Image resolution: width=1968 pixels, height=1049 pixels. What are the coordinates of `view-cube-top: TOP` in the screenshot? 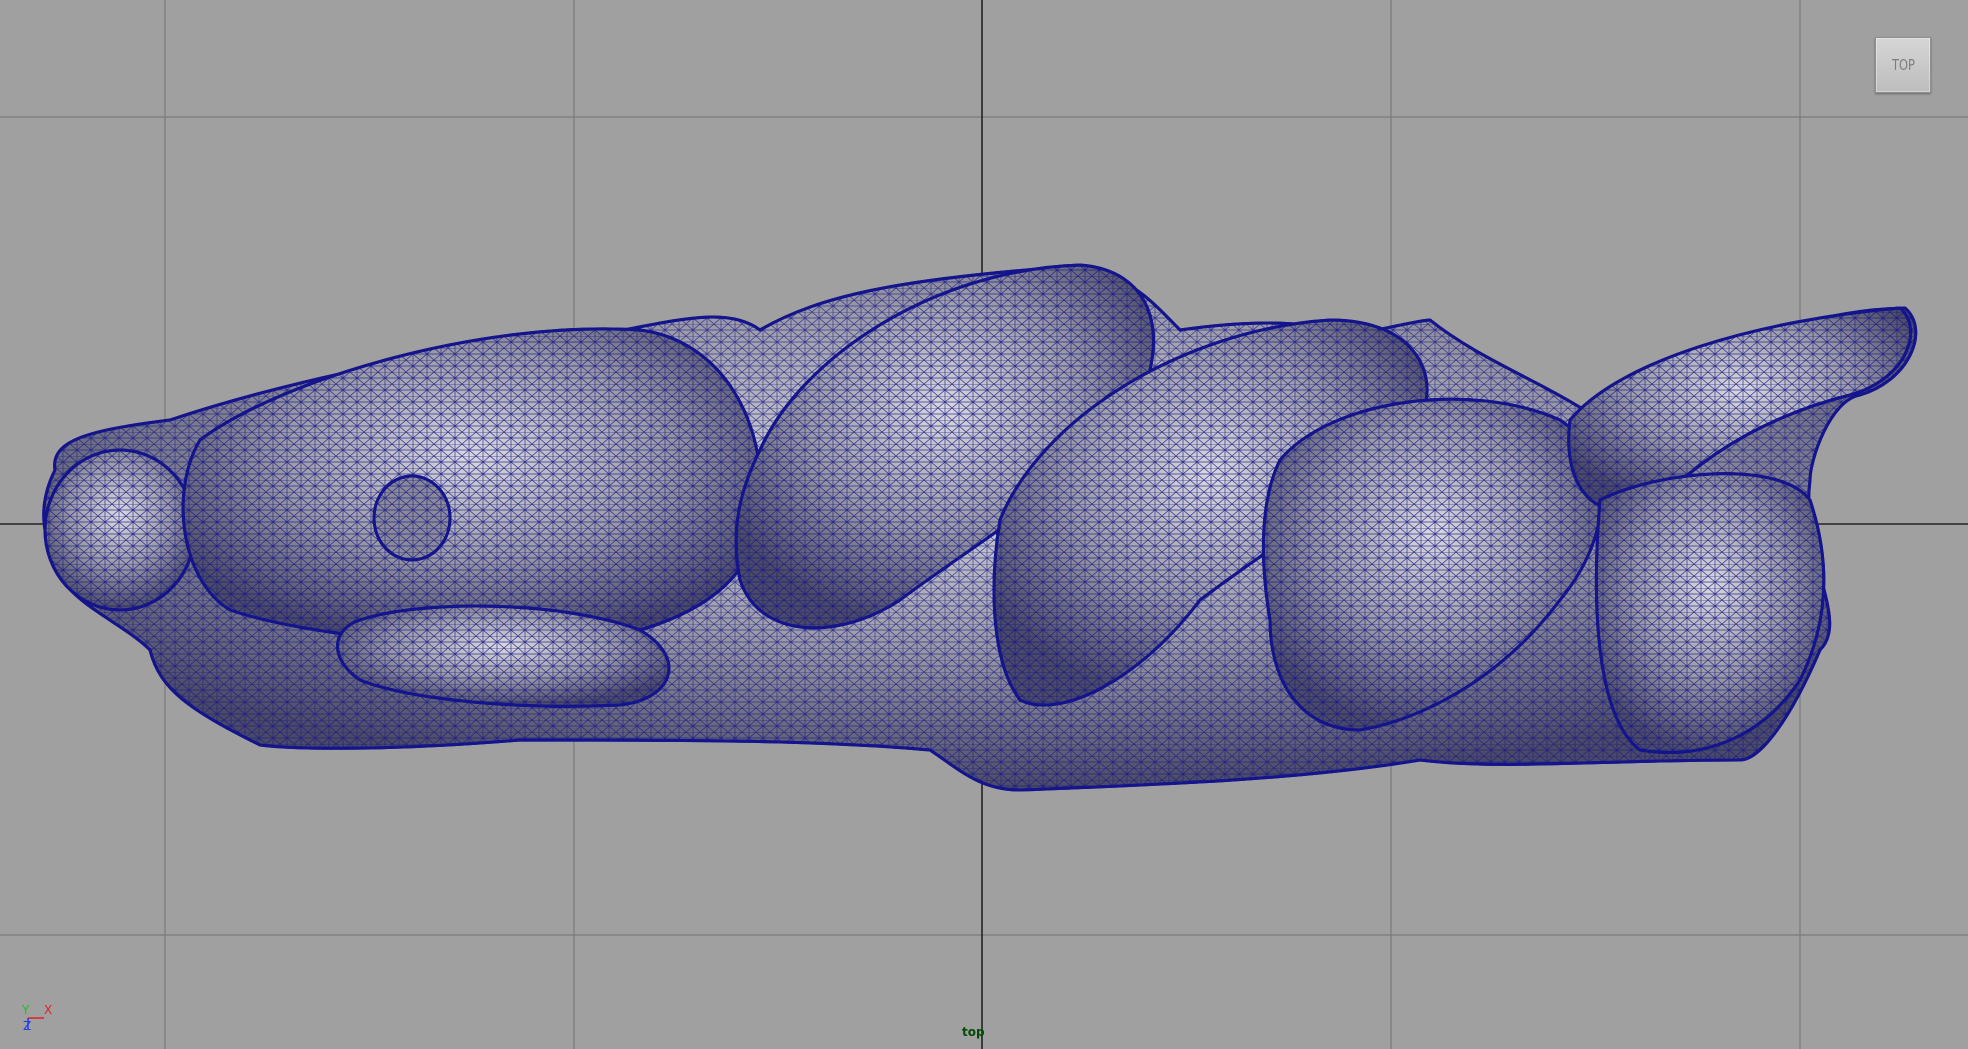 It's located at (1903, 65).